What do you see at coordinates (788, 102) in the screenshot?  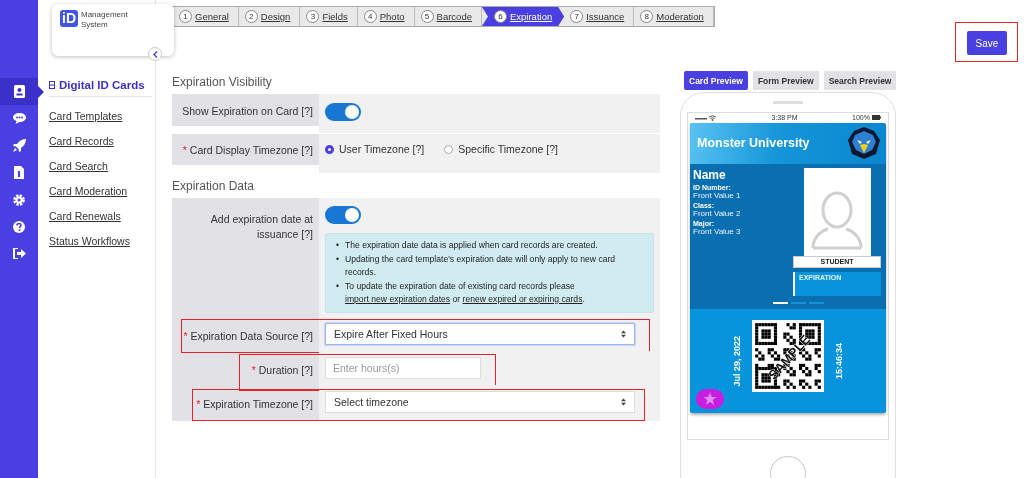 I see `phone-speaker` at bounding box center [788, 102].